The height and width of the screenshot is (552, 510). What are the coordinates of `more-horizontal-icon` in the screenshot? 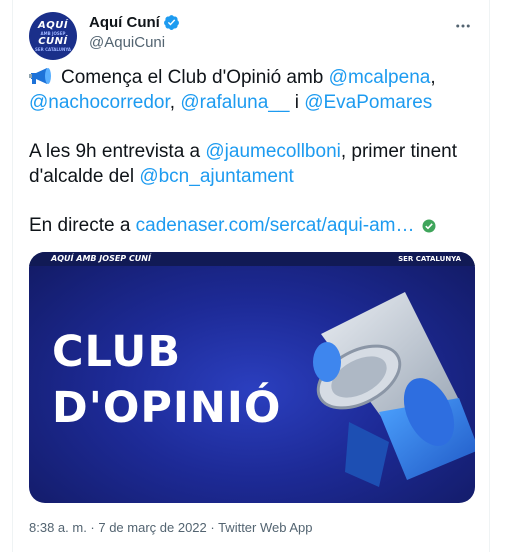 It's located at (463, 26).